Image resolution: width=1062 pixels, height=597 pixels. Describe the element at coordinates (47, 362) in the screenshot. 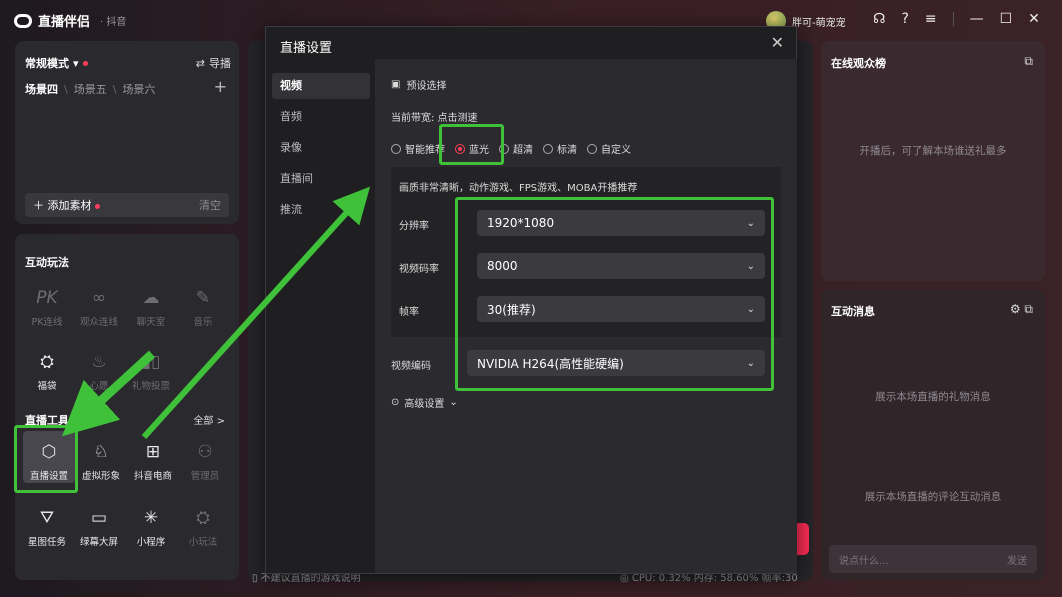

I see `lucky-bag-icon: ⛭` at that location.